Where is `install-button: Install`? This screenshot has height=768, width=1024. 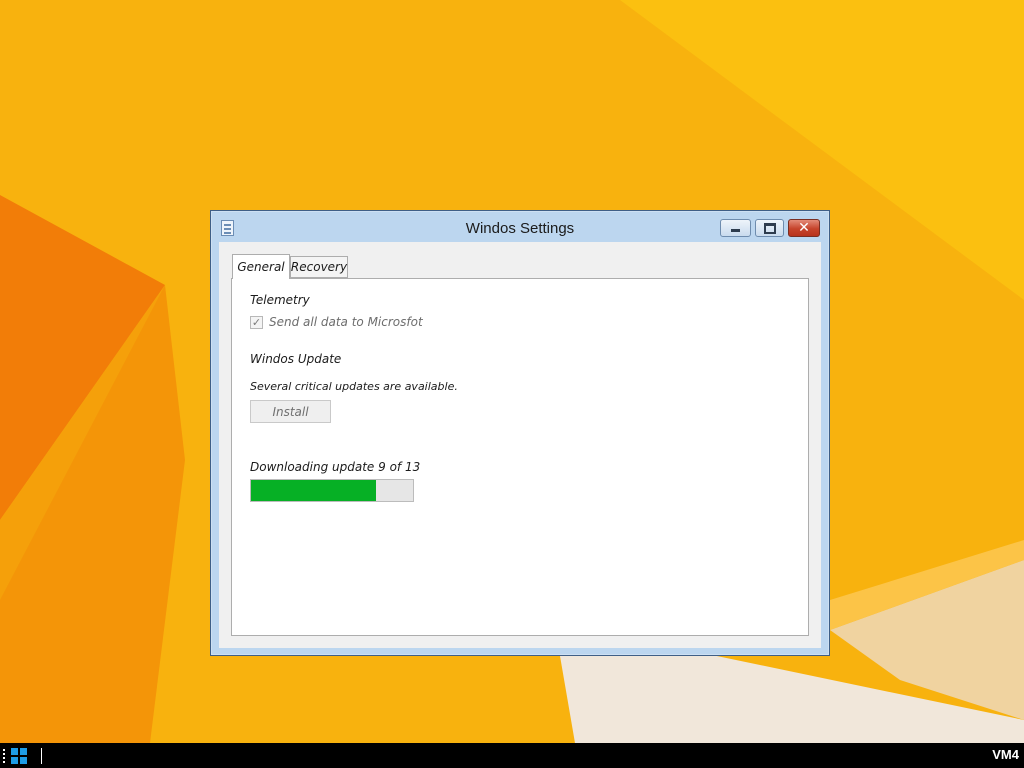 install-button: Install is located at coordinates (290, 411).